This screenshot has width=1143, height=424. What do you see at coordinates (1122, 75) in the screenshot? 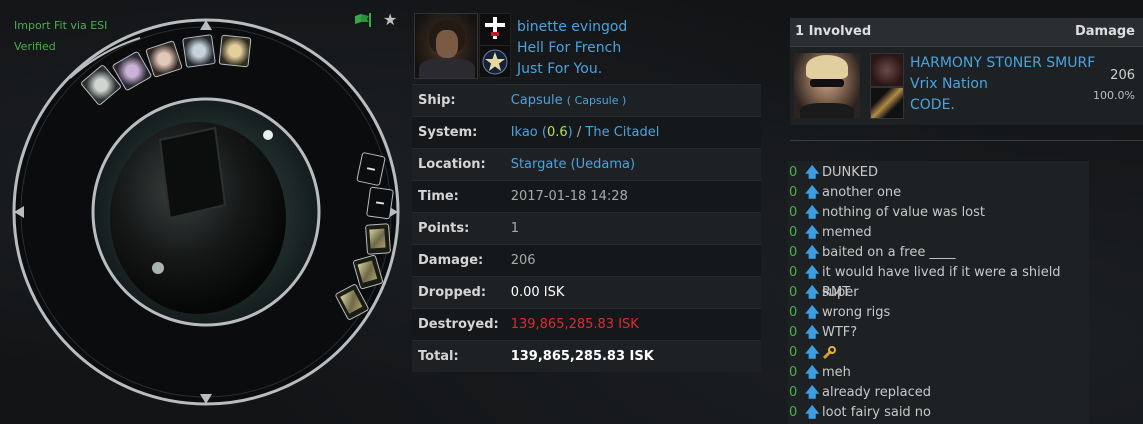
I see `attacker-damage-value: 206` at bounding box center [1122, 75].